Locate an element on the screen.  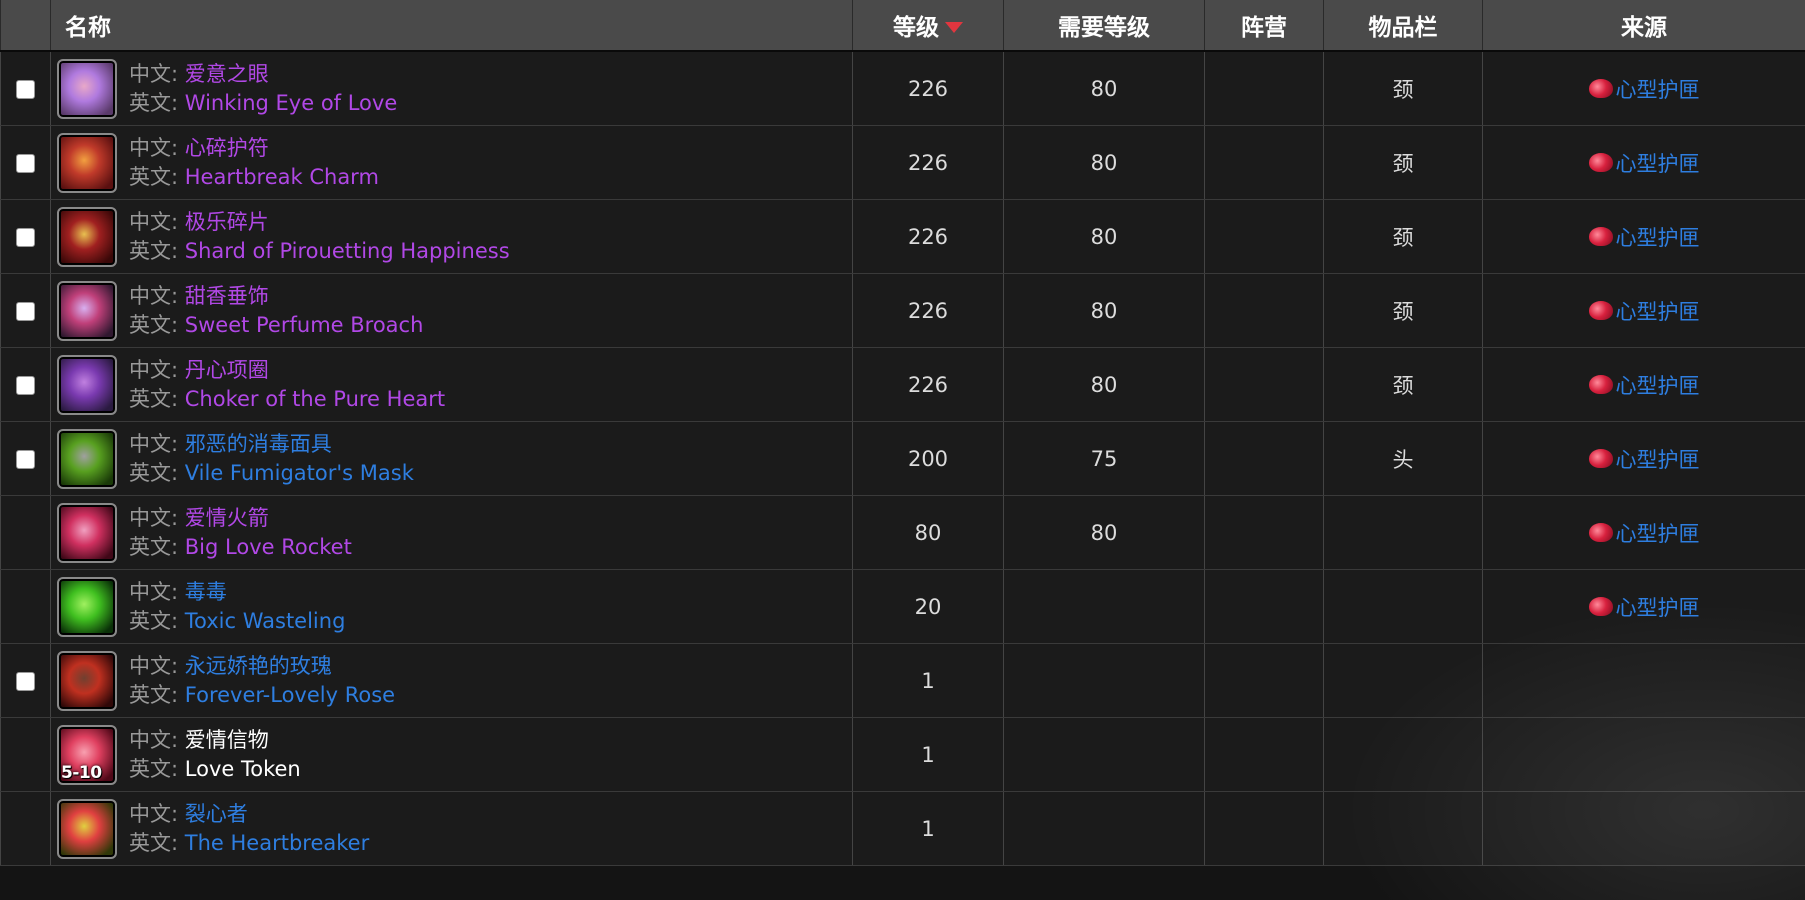
slot-cell is located at coordinates (1403, 681).